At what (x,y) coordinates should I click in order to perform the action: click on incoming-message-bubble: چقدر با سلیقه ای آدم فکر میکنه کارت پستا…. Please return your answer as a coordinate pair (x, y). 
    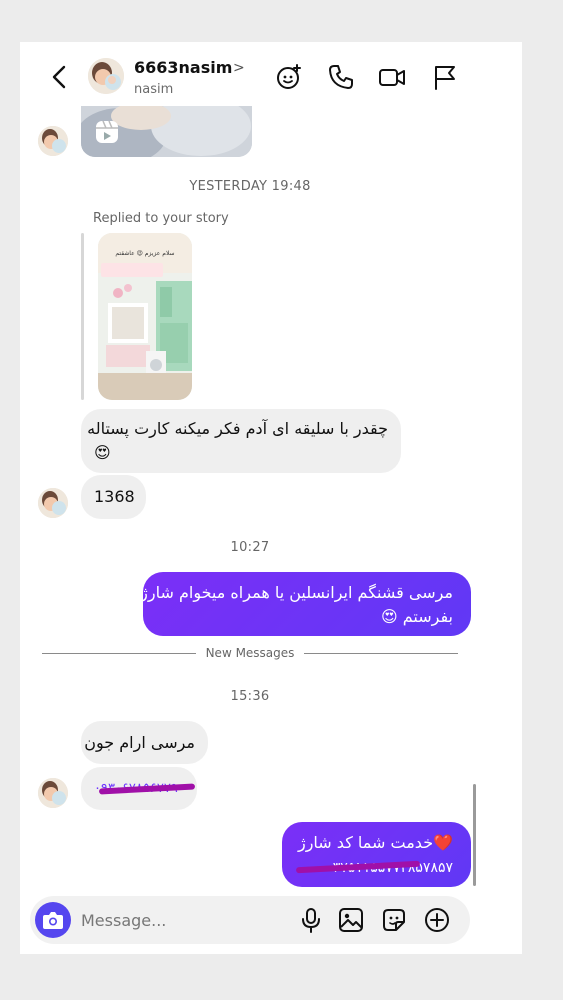
    Looking at the image, I should click on (241, 441).